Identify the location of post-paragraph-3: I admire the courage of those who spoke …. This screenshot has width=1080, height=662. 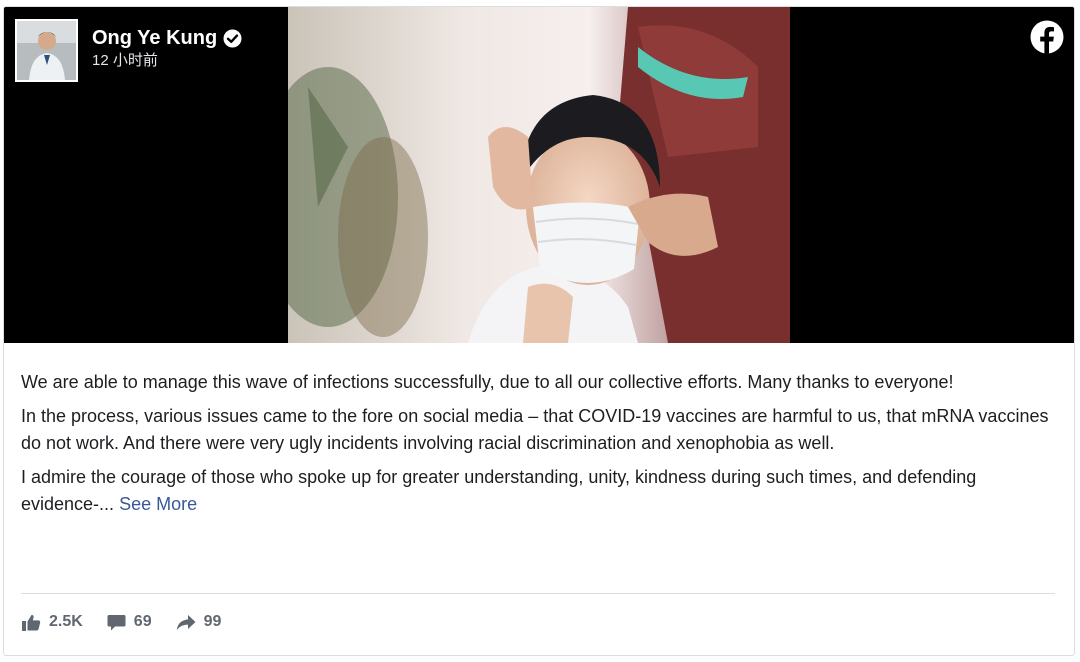
(536, 491).